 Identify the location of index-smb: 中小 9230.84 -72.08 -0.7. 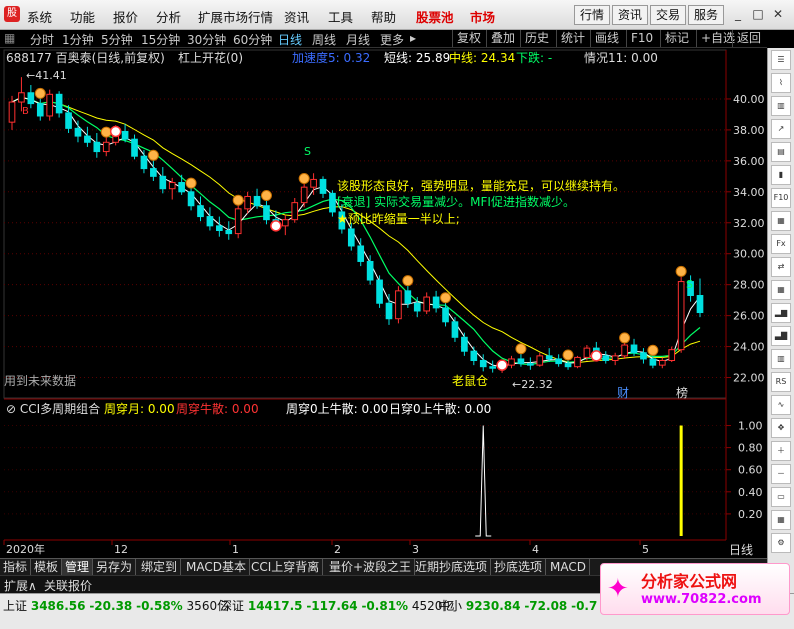
(517, 605).